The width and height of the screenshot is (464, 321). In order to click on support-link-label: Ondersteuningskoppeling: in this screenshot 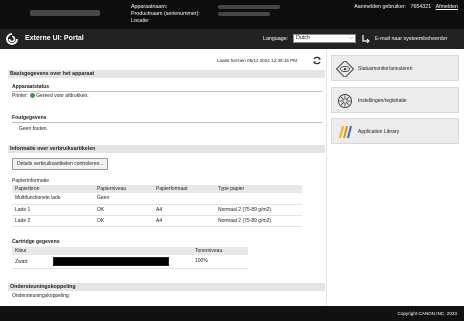, I will do `click(41, 296)`.